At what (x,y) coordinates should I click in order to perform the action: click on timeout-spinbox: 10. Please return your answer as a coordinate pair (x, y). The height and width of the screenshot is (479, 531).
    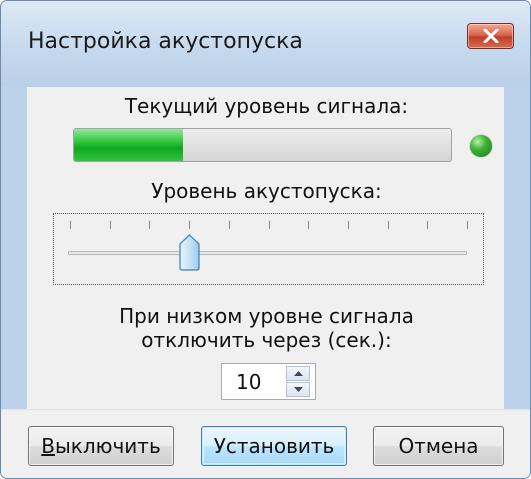
    Looking at the image, I should click on (268, 381).